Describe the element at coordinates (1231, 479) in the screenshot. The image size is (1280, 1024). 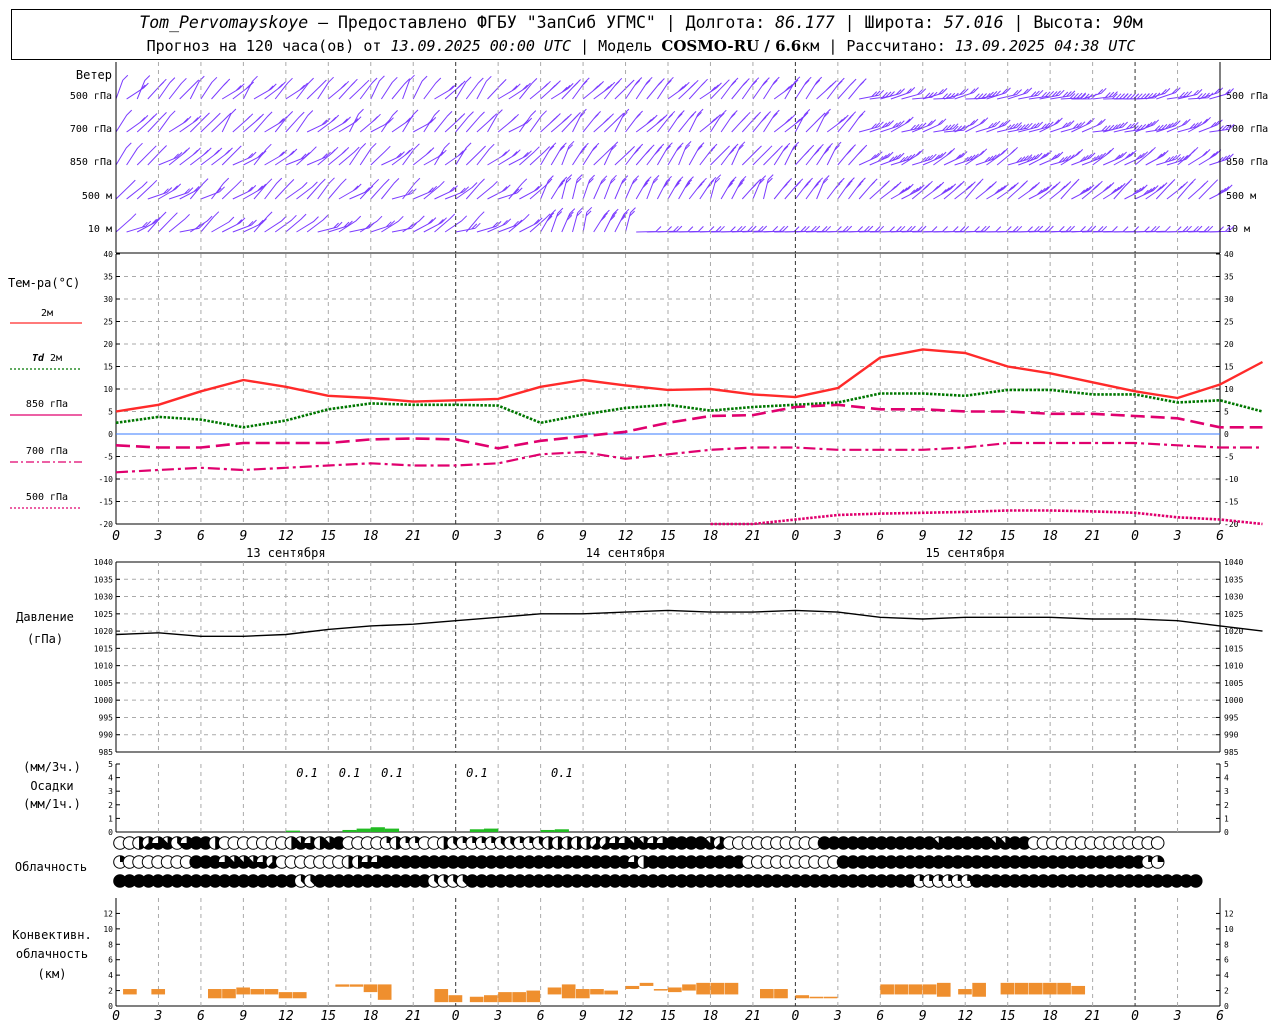
I see `y-tick-label: -10` at that location.